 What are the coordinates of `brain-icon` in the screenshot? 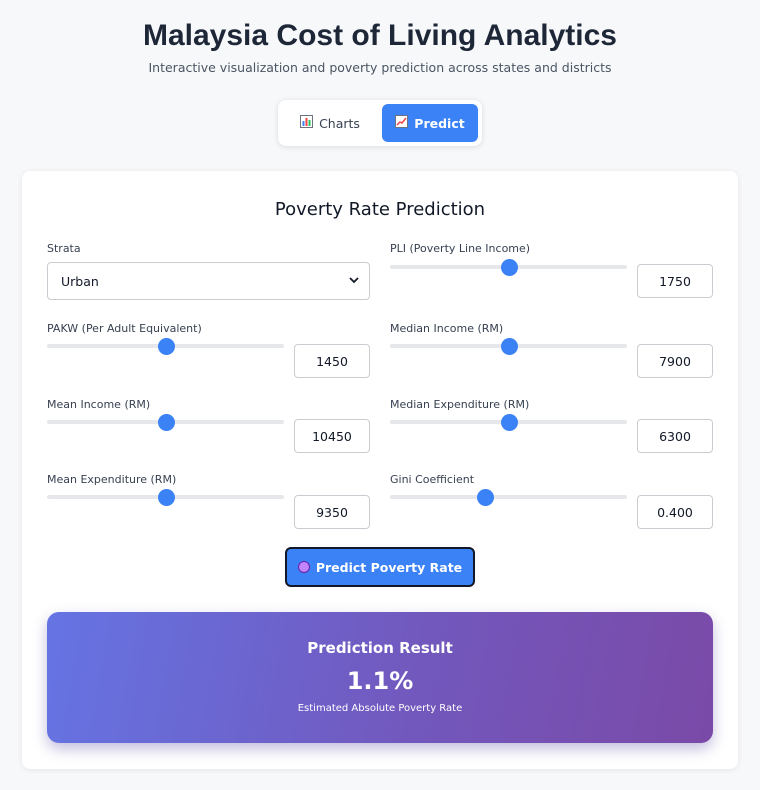 It's located at (303, 567).